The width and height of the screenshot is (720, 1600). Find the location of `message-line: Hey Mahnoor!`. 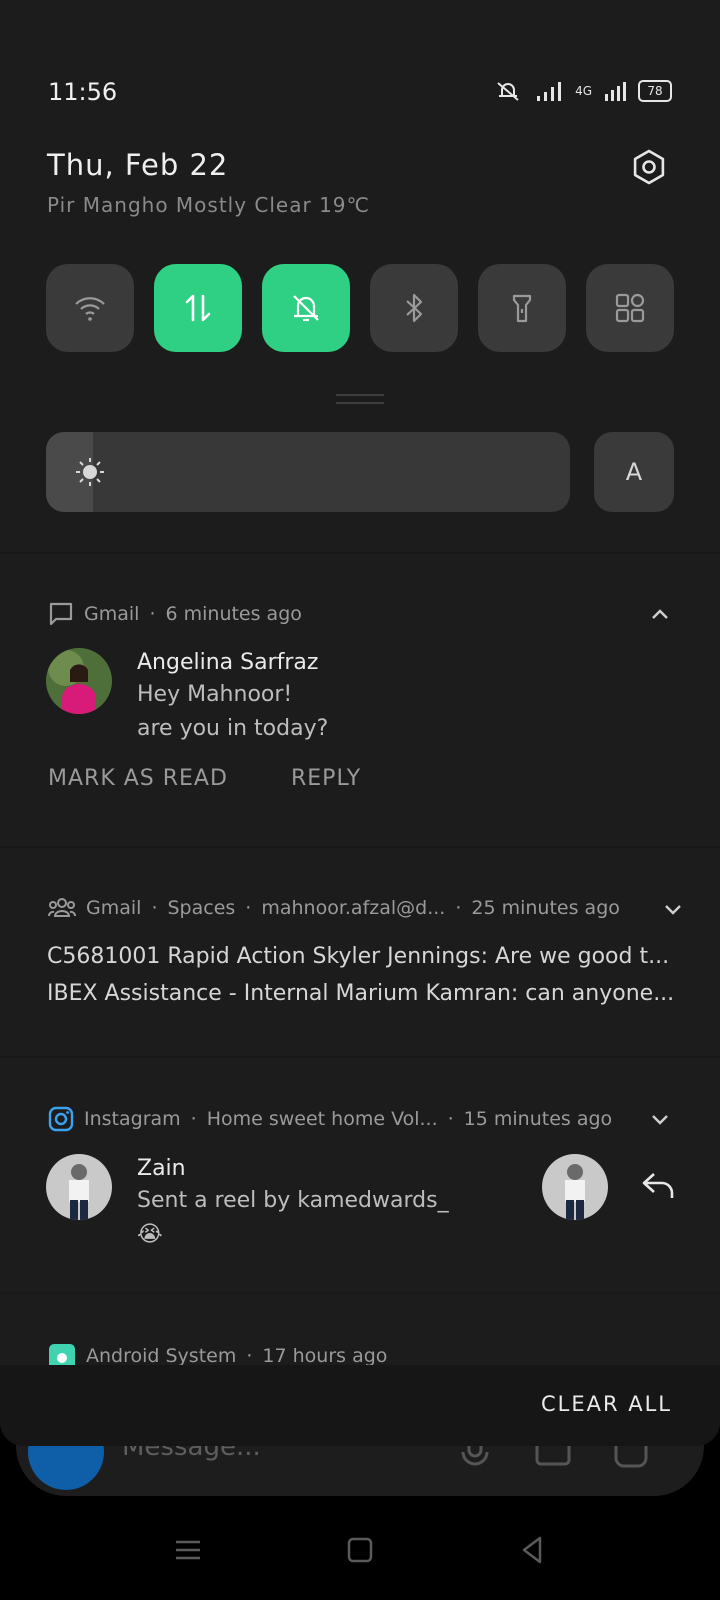

message-line: Hey Mahnoor! is located at coordinates (215, 694).